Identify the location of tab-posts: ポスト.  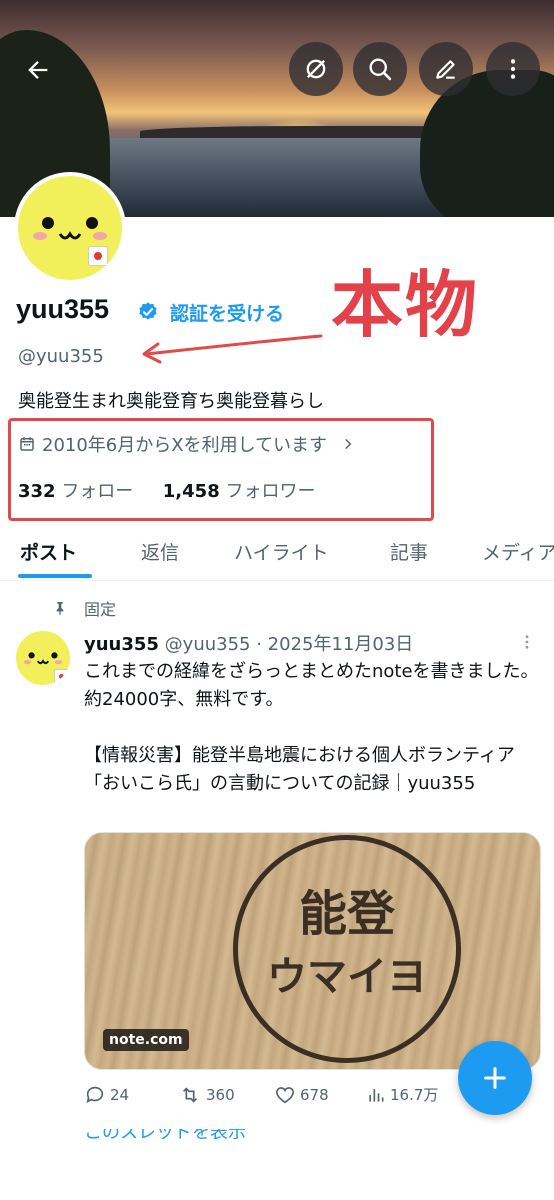
(48, 551).